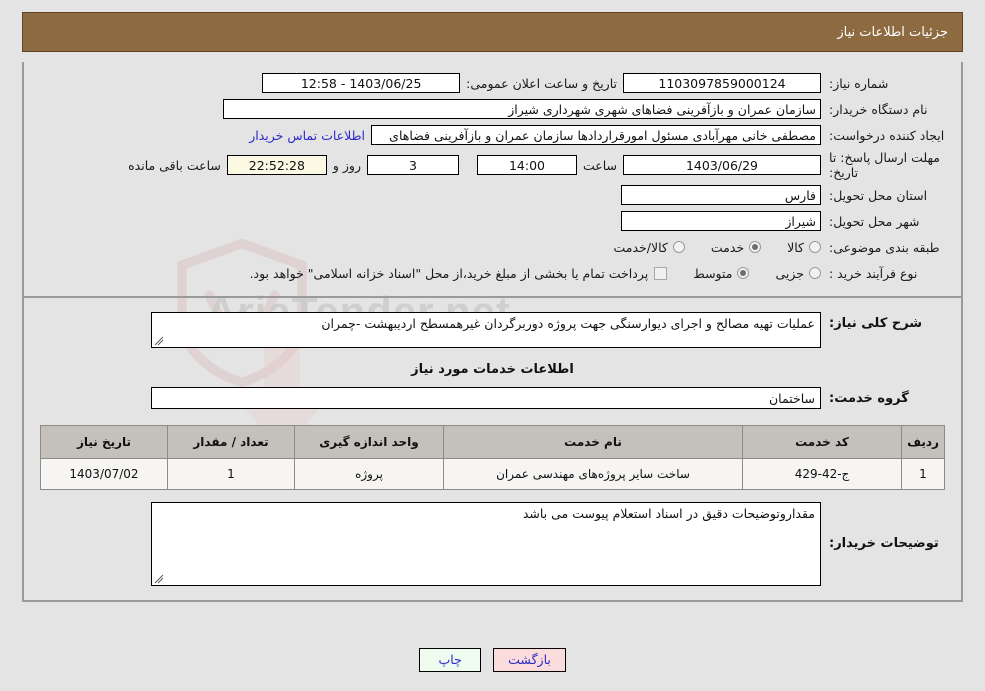 This screenshot has width=985, height=691. I want to click on process-type-option-label: جزیی, so click(789, 273).